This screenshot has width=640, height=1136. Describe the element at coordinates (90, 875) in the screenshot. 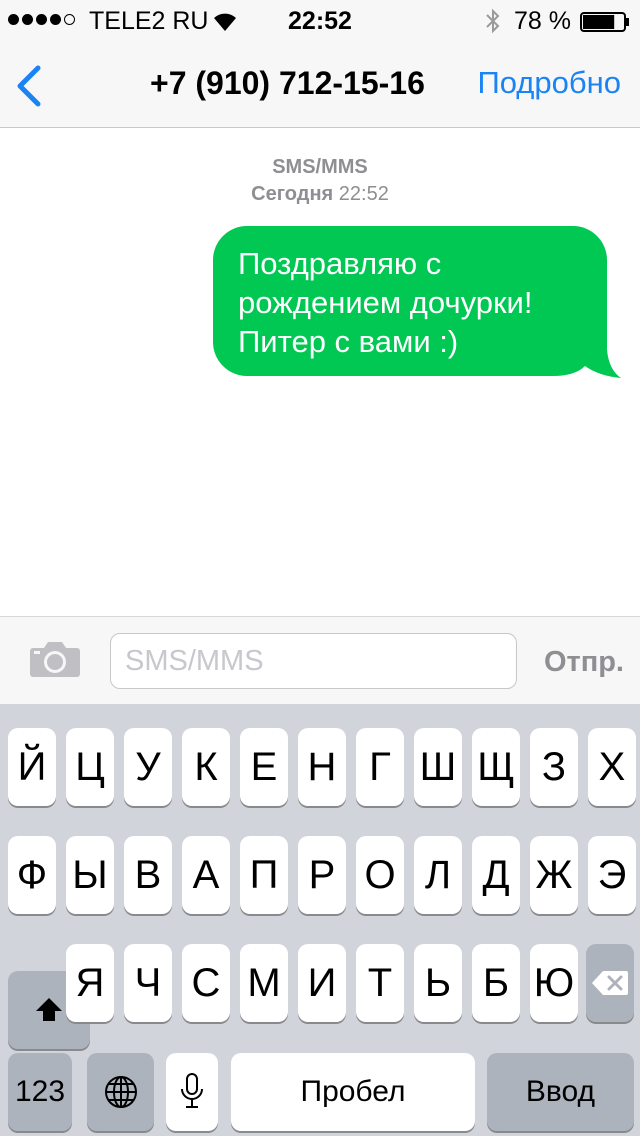

I see `letter-key: Ы` at that location.